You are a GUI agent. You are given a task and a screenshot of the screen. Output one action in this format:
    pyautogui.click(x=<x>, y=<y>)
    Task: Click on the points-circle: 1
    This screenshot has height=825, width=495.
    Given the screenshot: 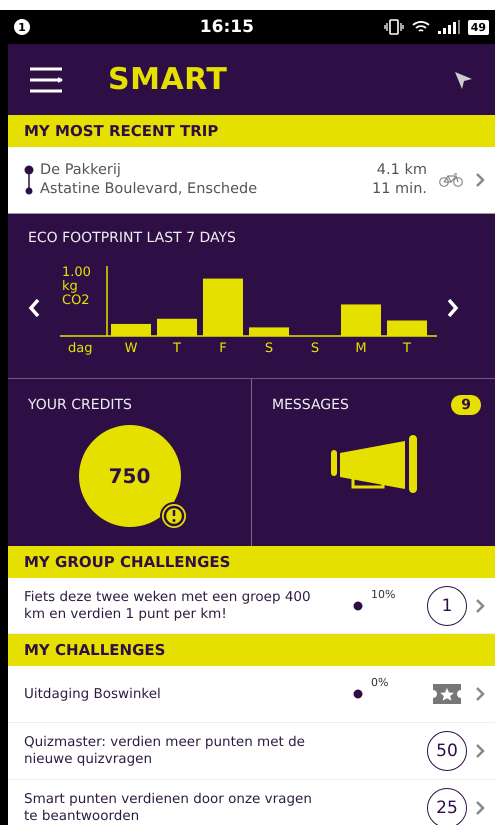 What is the action you would take?
    pyautogui.click(x=447, y=606)
    